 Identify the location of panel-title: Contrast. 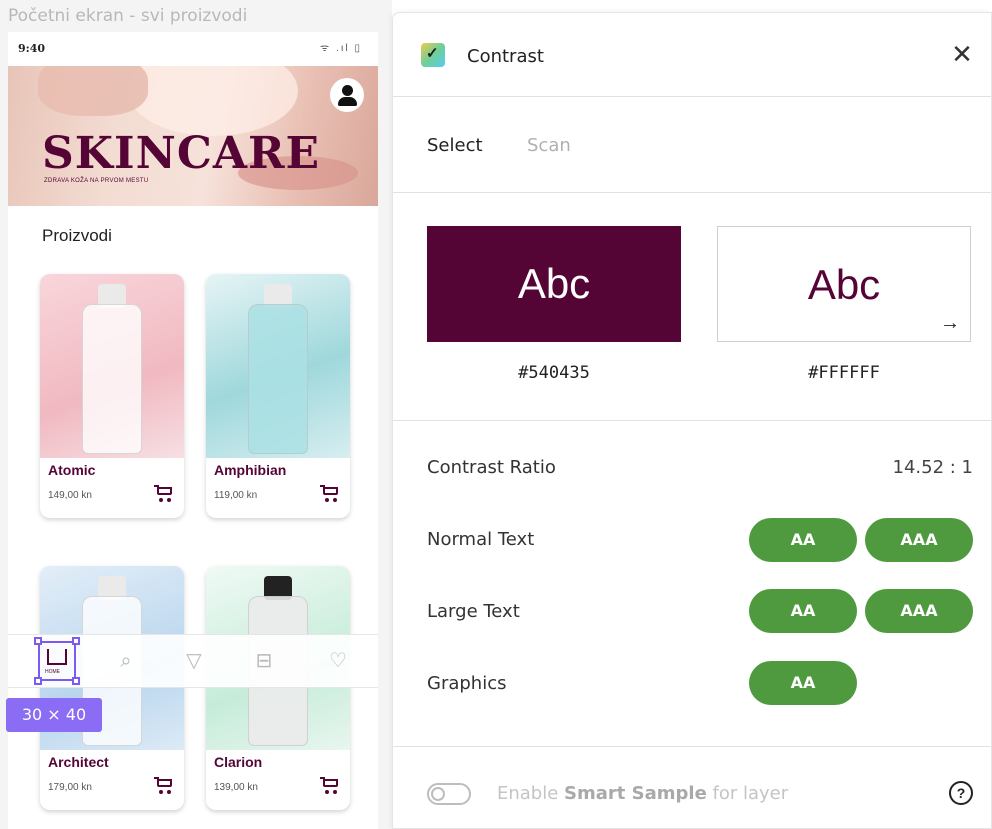
(505, 56).